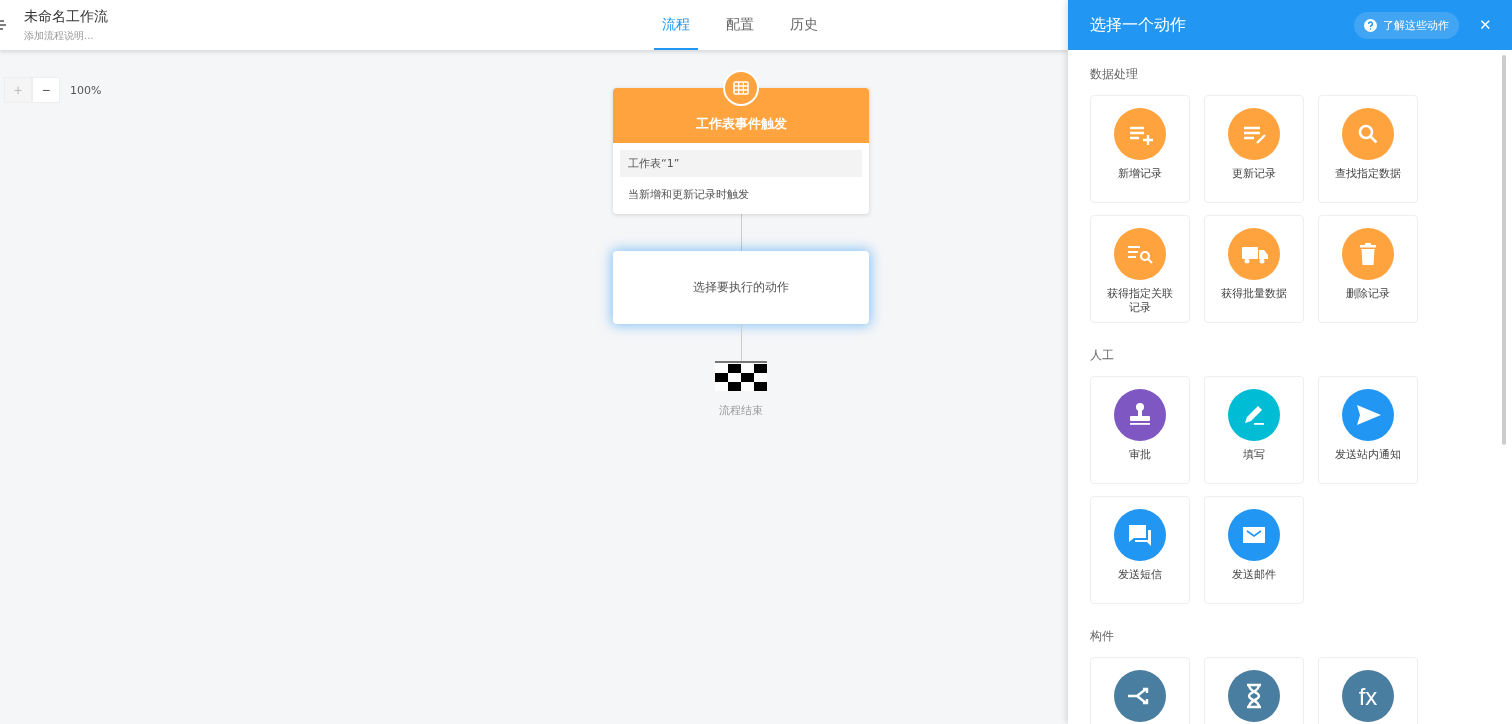  What do you see at coordinates (1368, 294) in the screenshot?
I see `action-label: 删除记录` at bounding box center [1368, 294].